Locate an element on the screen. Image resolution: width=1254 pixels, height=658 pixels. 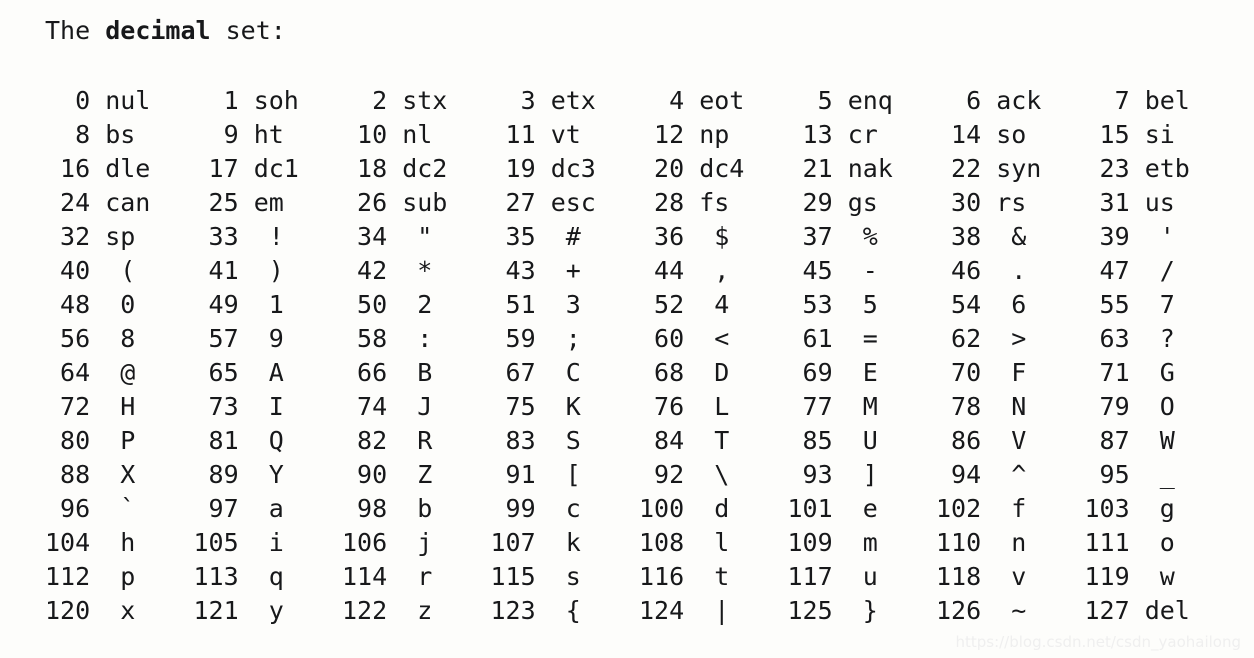
ascii-entry: 55 7 is located at coordinates (1159, 305).